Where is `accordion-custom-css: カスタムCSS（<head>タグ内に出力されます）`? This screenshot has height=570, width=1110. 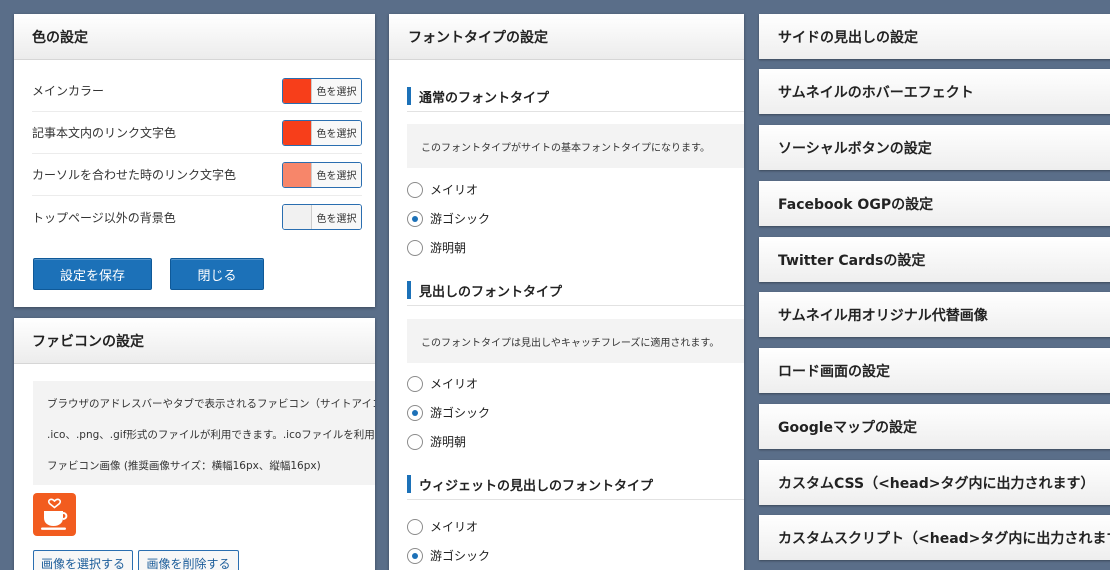 accordion-custom-css: カスタムCSS（<head>タグ内に出力されます） is located at coordinates (934, 482).